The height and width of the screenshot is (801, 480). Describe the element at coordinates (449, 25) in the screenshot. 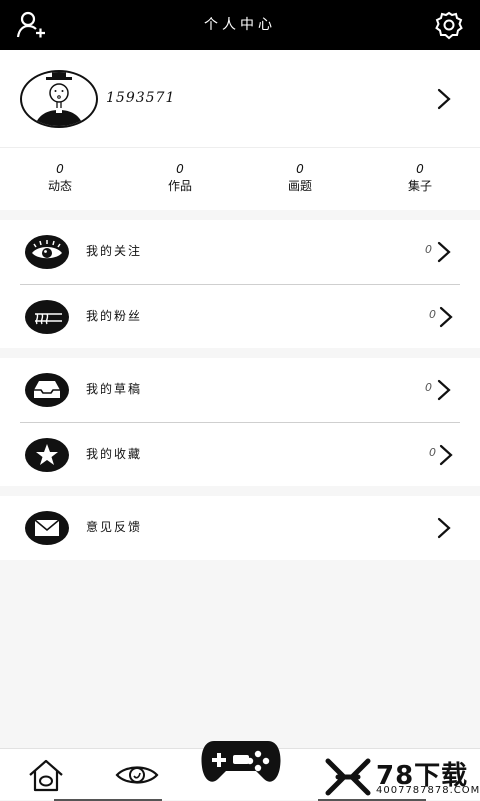

I see `gear-icon` at that location.